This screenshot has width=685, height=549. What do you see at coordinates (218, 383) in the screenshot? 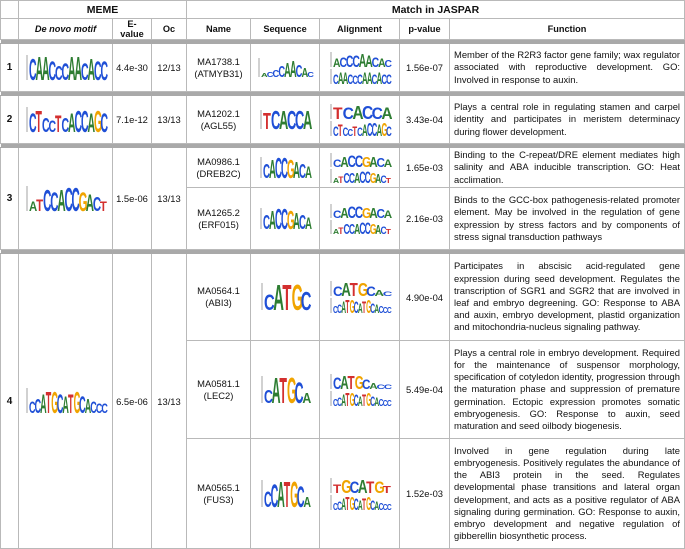
I see `jaspar-id: MA0581.1` at bounding box center [218, 383].